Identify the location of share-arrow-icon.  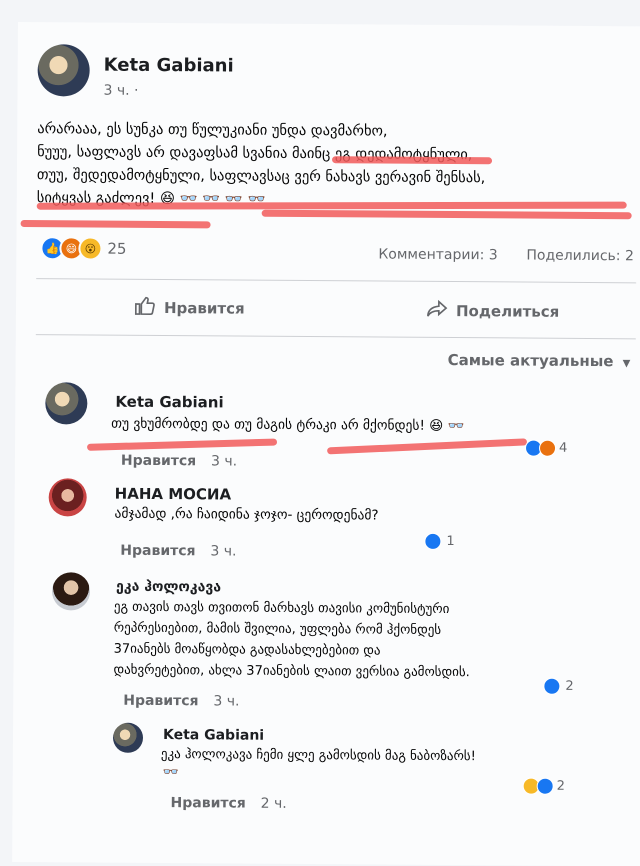
(437, 311).